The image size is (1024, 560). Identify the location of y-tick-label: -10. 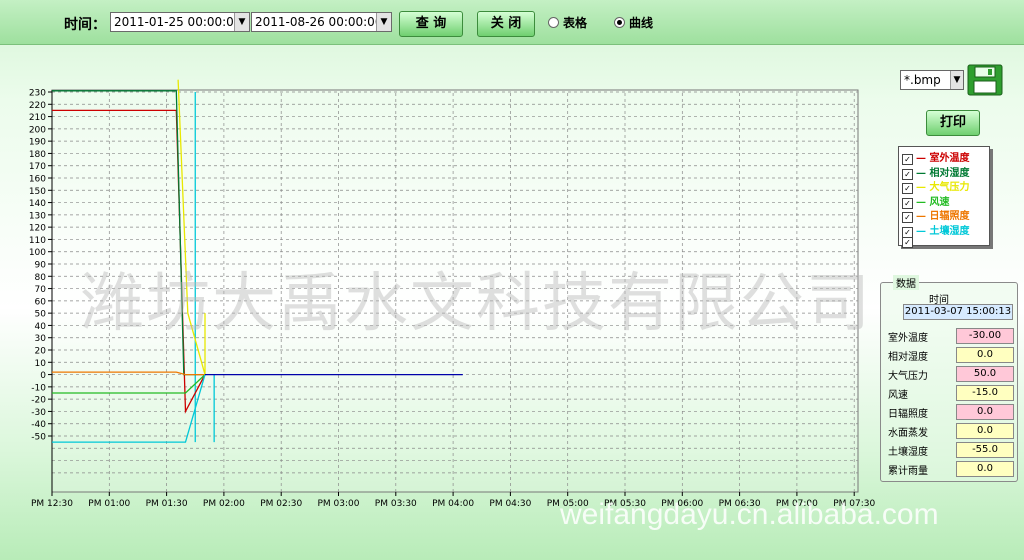
(38, 388).